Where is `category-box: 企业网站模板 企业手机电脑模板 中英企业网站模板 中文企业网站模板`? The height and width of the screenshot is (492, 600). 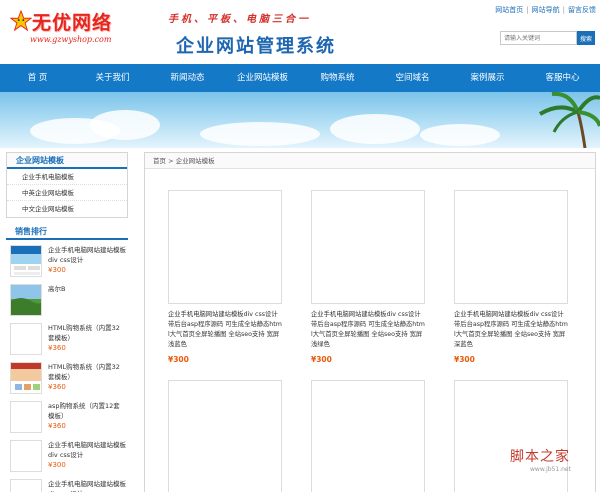 category-box: 企业网站模板 企业手机电脑模板 中英企业网站模板 中文企业网站模板 is located at coordinates (67, 185).